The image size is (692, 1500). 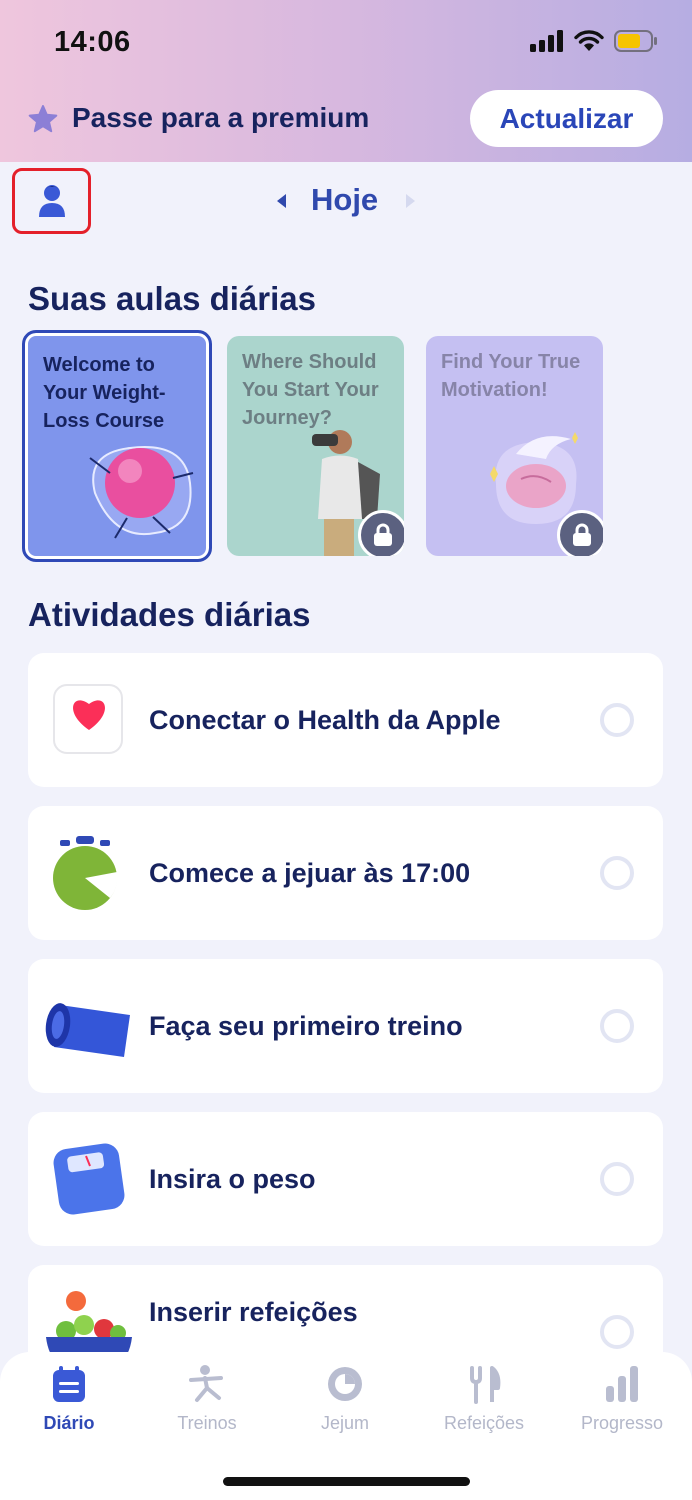 What do you see at coordinates (88, 719) in the screenshot?
I see `heart-icon` at bounding box center [88, 719].